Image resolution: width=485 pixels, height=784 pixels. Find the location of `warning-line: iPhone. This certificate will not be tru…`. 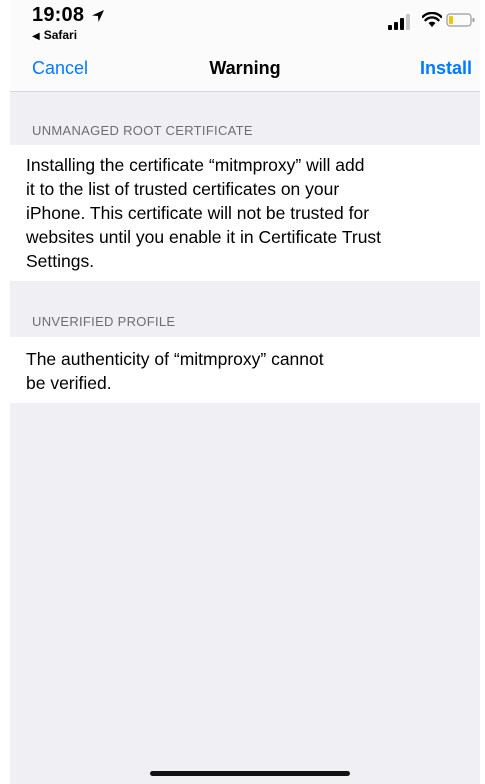

warning-line: iPhone. This certificate will not be tru… is located at coordinates (198, 213).